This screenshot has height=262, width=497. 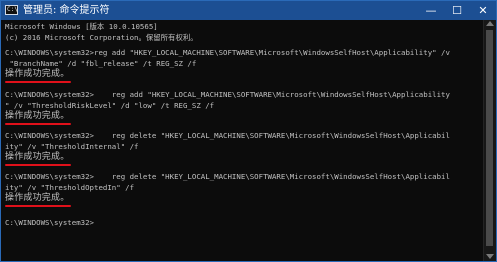 I want to click on cmd-icon: C:\, so click(x=11, y=10).